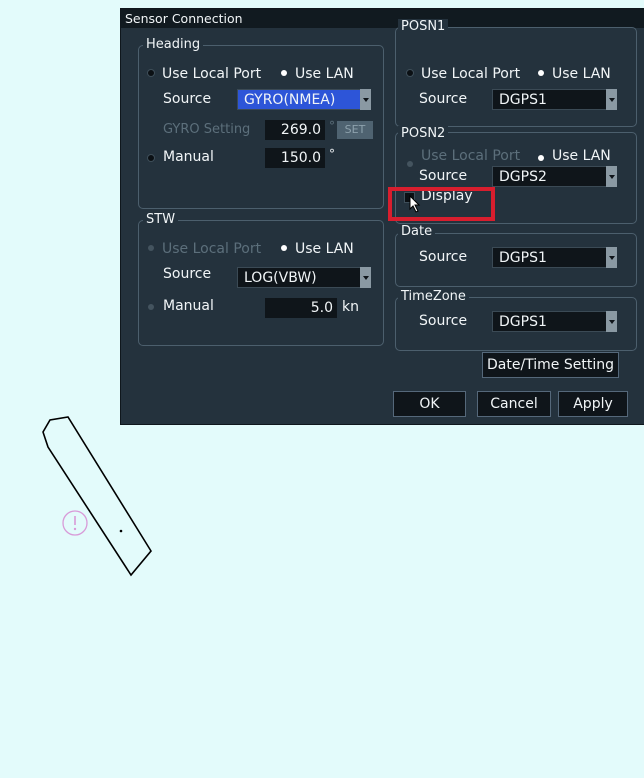  I want to click on stw-source-select: LOG(VBW), so click(304, 277).